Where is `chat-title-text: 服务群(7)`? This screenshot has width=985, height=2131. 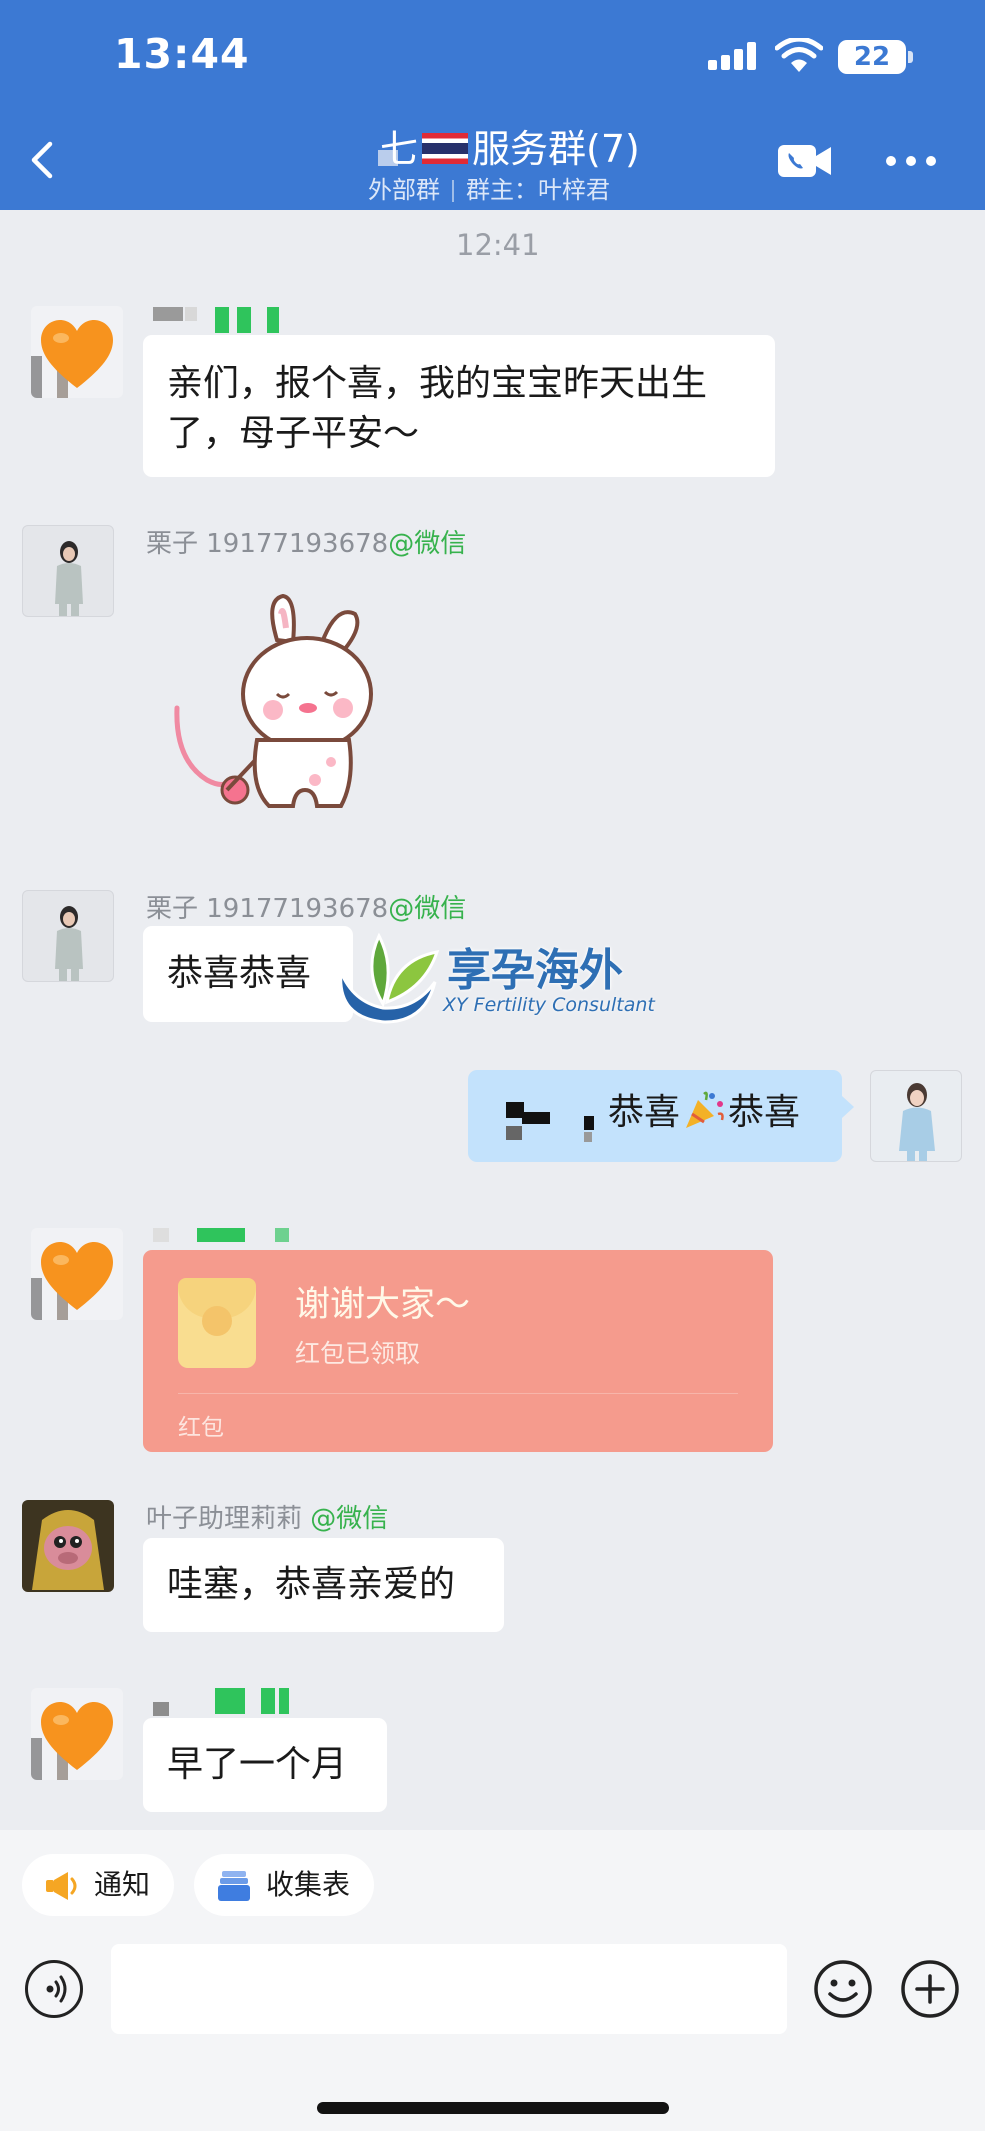 chat-title-text: 服务群(7) is located at coordinates (556, 149).